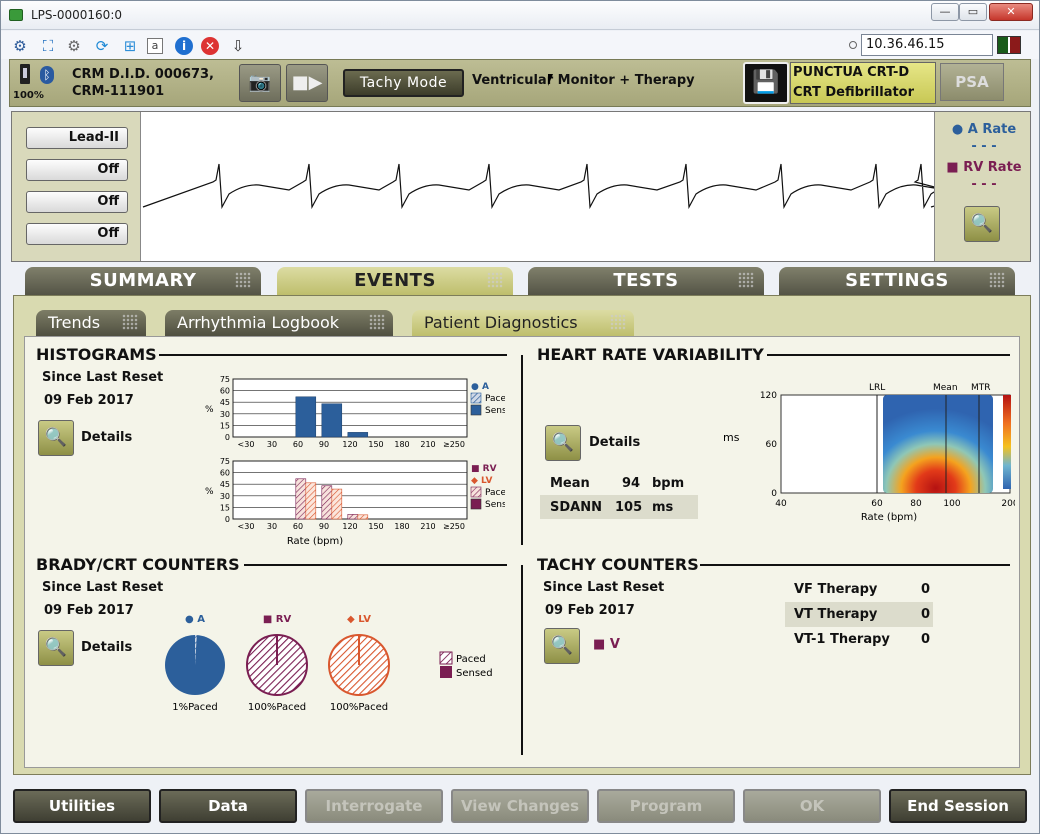  I want to click on save-session-button: 💾, so click(766, 83).